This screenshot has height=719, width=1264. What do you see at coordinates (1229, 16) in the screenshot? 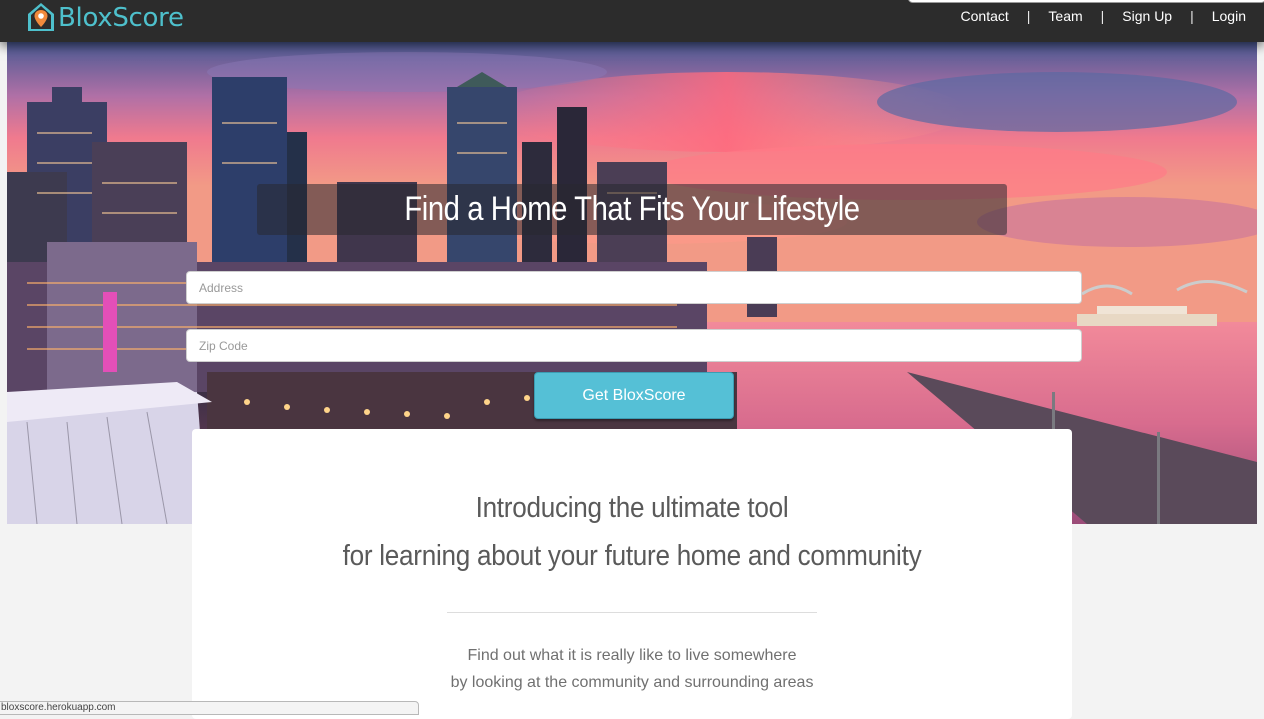
I see `nav-login-link: Login` at bounding box center [1229, 16].